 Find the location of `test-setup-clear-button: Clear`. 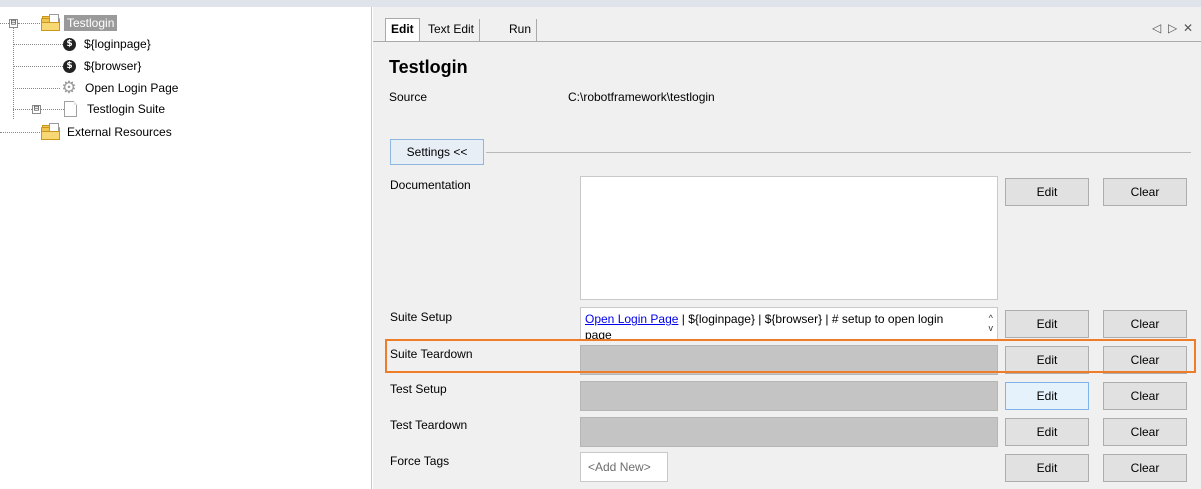

test-setup-clear-button: Clear is located at coordinates (1145, 396).